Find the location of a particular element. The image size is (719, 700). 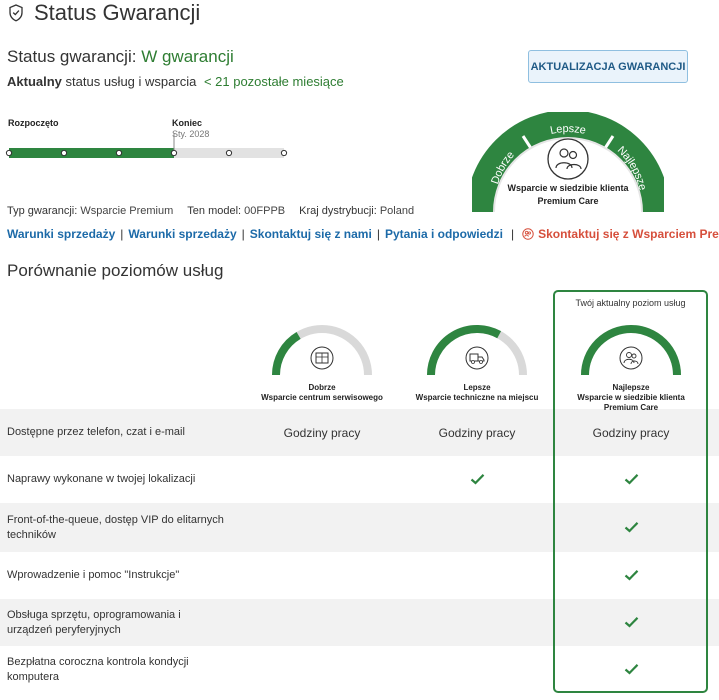

model-label: Ten model: is located at coordinates (214, 211).